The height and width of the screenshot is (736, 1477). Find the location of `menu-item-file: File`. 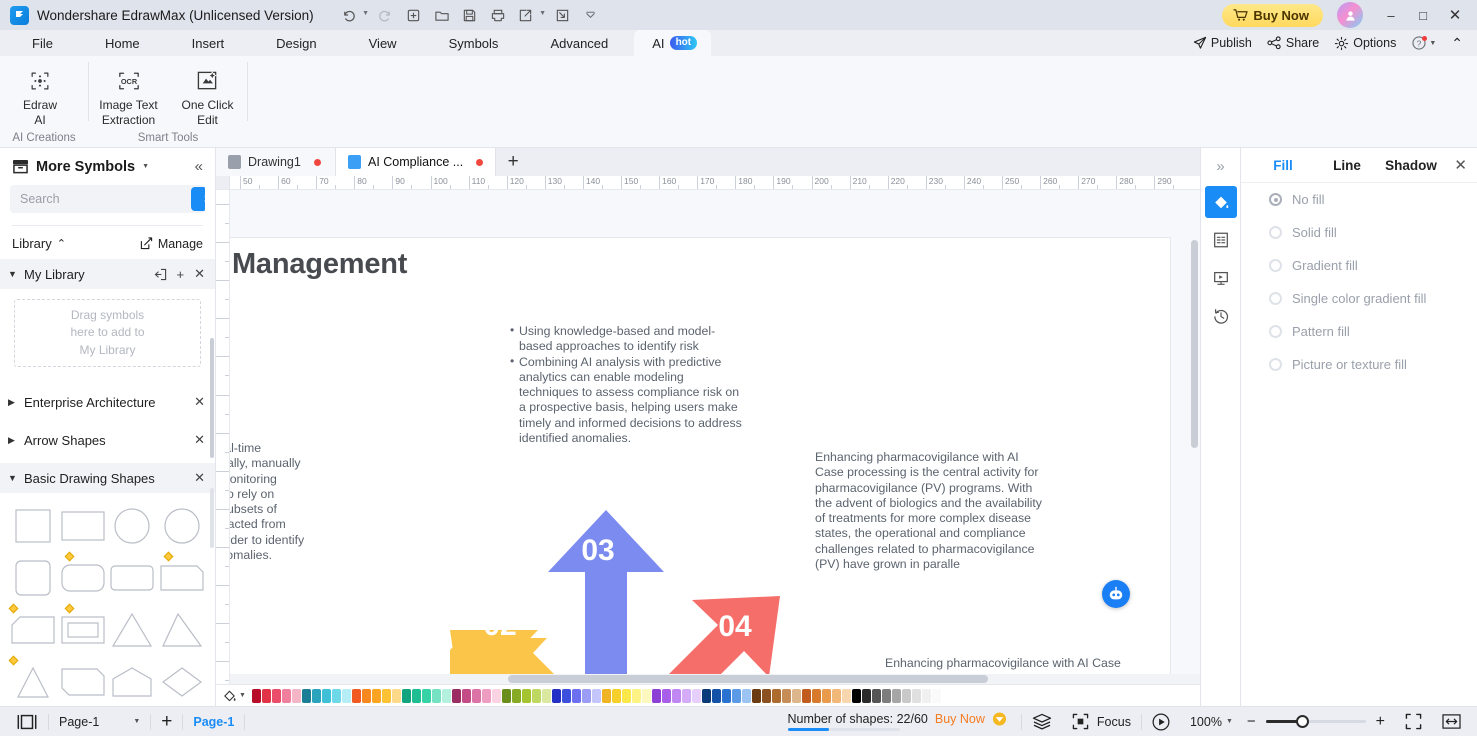

menu-item-file: File is located at coordinates (42, 43).